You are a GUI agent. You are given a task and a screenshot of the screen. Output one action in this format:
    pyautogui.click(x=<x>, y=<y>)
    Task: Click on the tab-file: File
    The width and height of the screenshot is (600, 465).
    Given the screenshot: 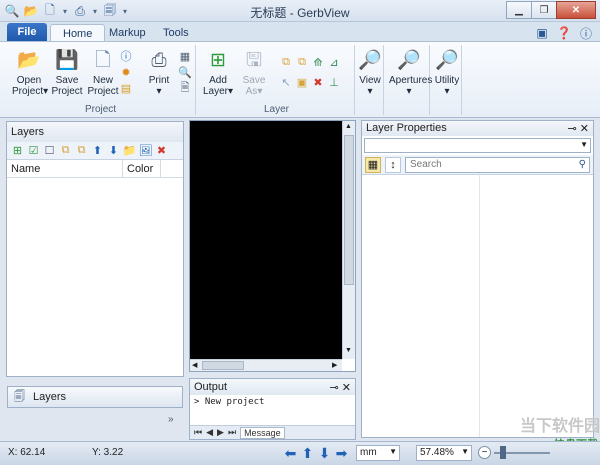 What is the action you would take?
    pyautogui.click(x=27, y=32)
    